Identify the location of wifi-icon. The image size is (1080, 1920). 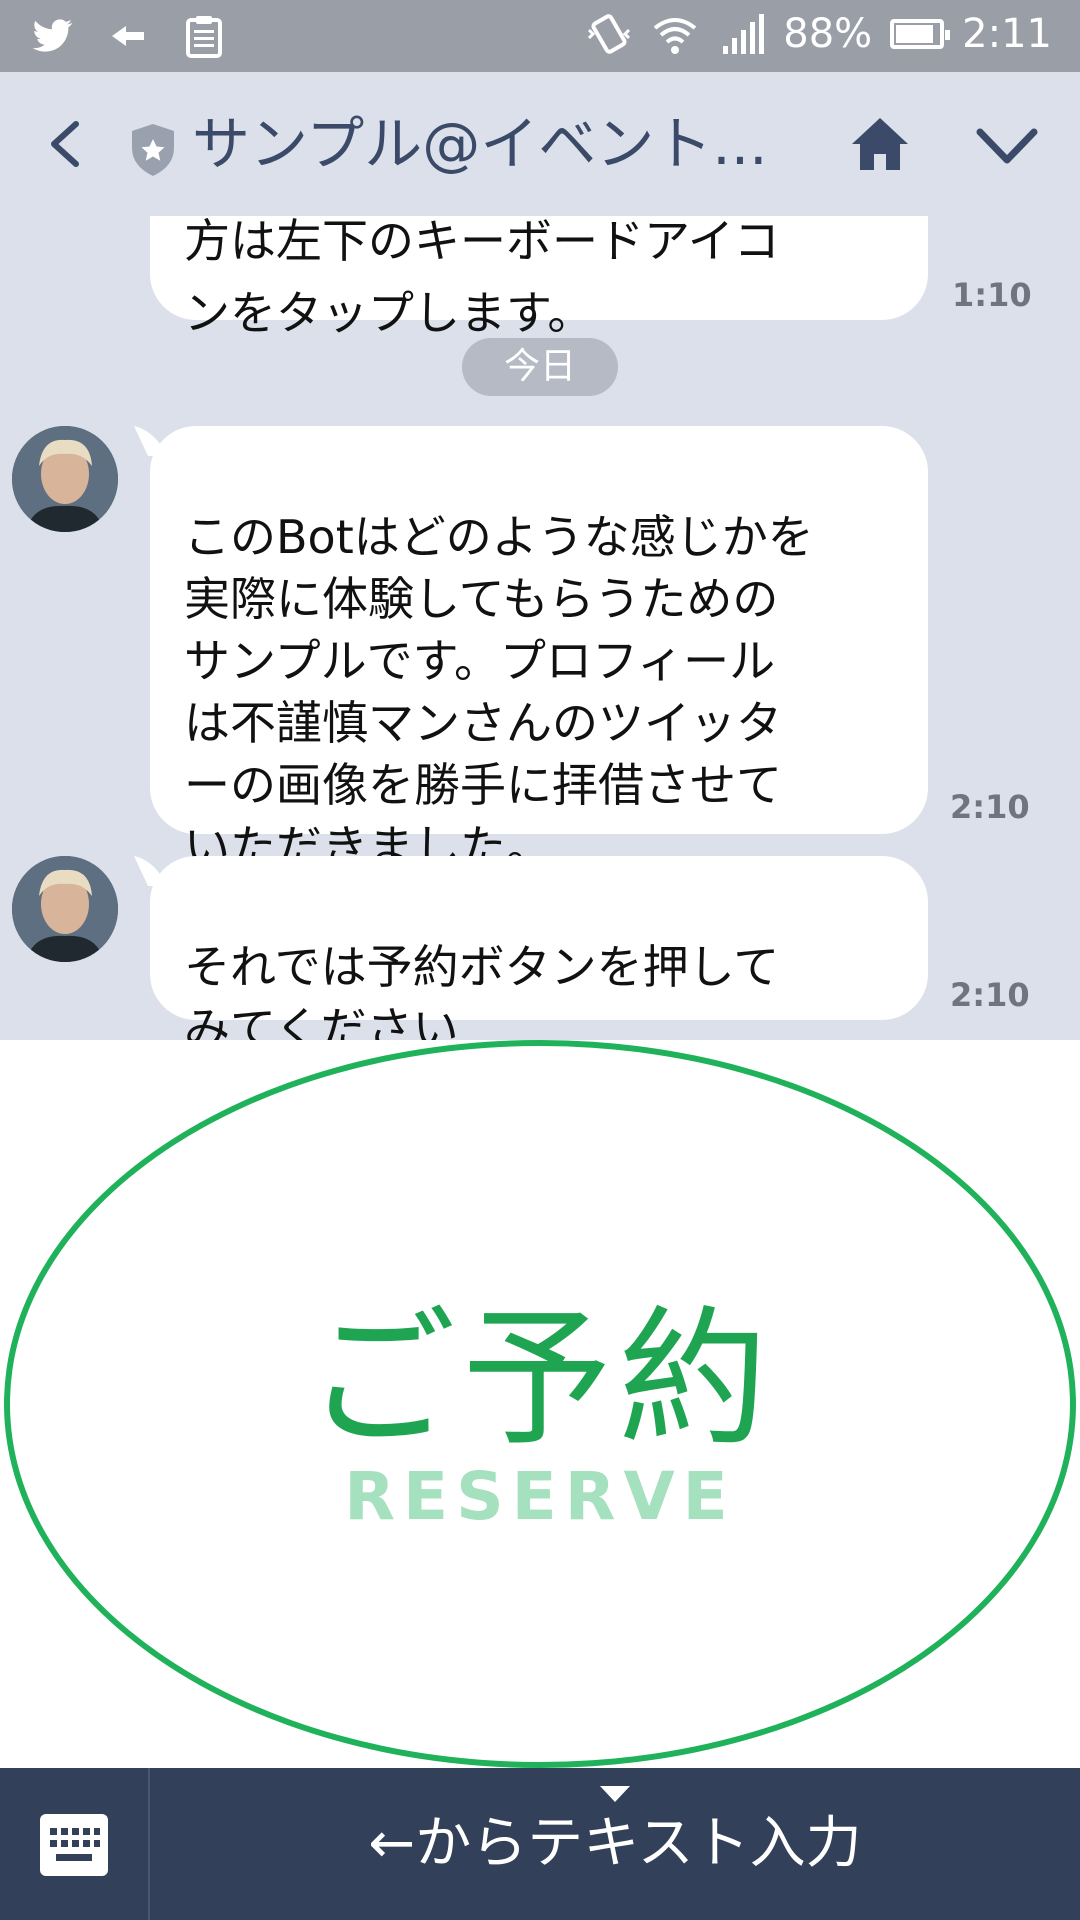
(675, 36).